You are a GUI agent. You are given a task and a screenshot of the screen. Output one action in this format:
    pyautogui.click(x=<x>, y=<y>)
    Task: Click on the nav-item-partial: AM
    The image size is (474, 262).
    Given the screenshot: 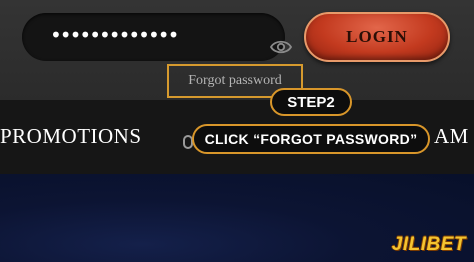 What is the action you would take?
    pyautogui.click(x=451, y=136)
    